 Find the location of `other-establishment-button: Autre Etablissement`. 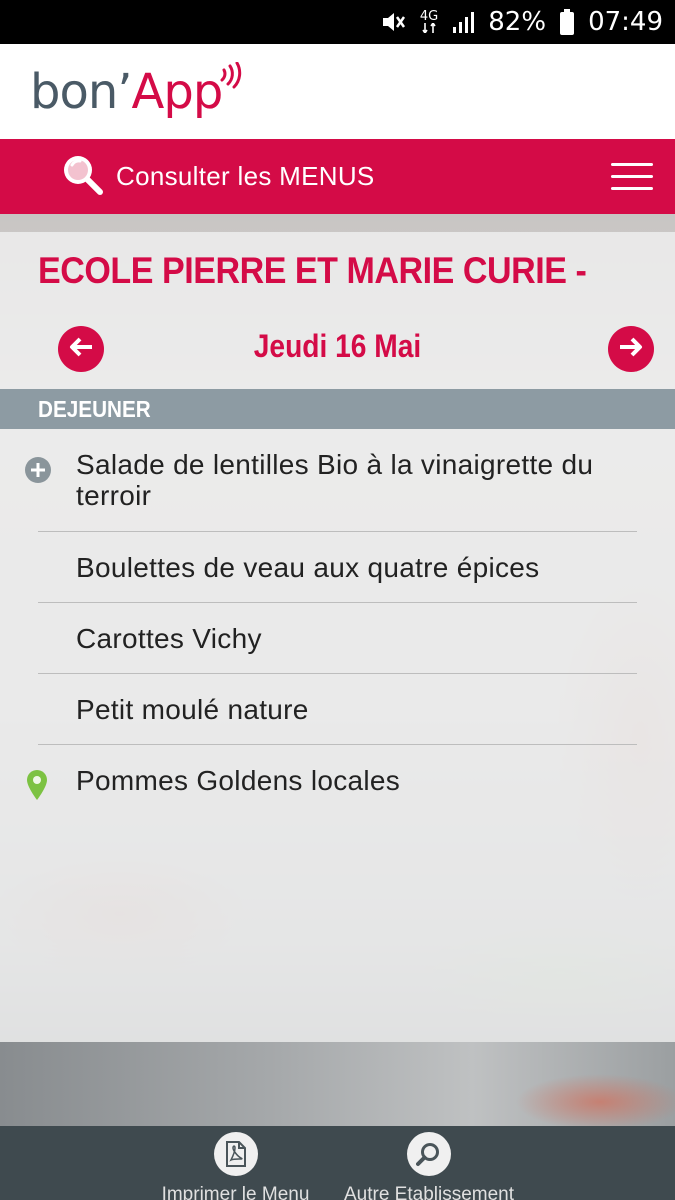

other-establishment-button: Autre Etablissement is located at coordinates (429, 1163).